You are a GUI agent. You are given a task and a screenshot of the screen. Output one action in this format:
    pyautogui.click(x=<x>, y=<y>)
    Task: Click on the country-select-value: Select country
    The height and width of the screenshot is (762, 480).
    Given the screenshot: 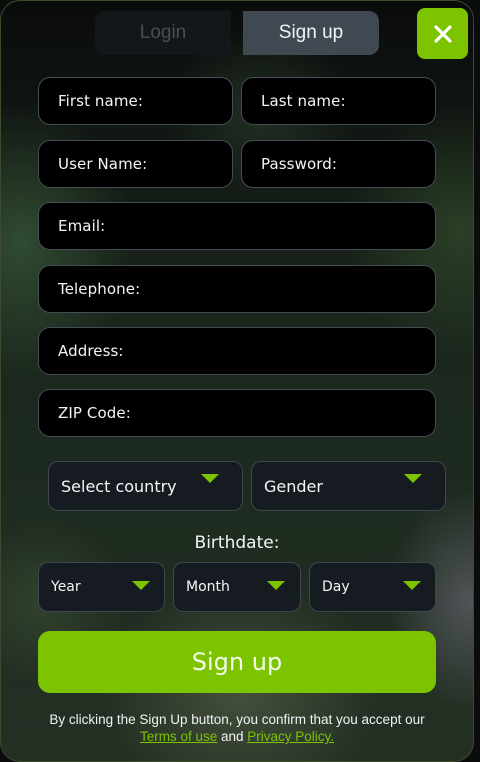 What is the action you would take?
    pyautogui.click(x=119, y=486)
    